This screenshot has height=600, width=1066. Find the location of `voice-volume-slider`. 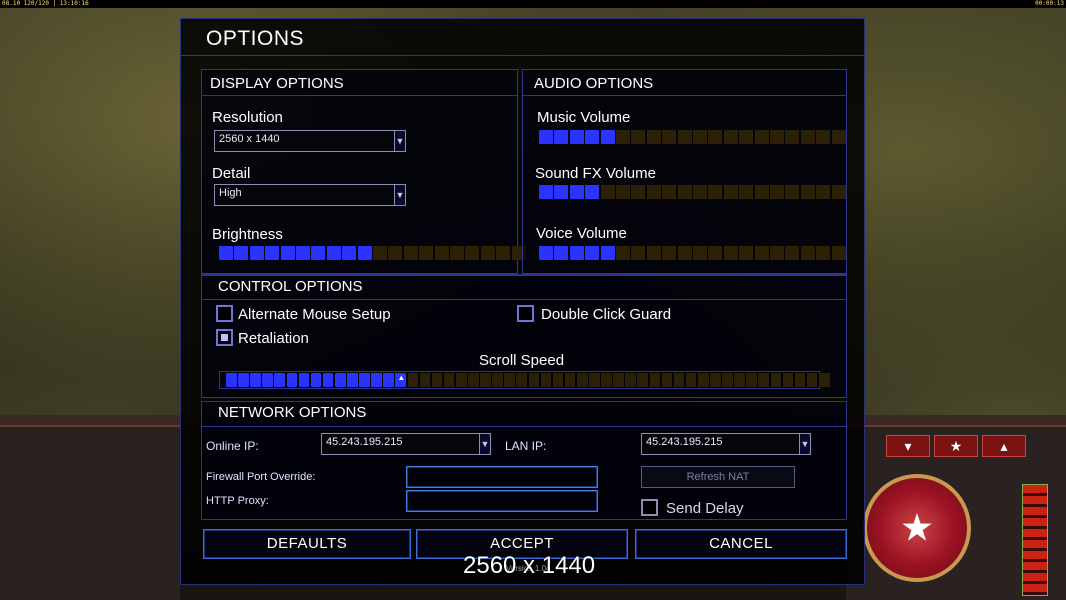

voice-volume-slider is located at coordinates (692, 253).